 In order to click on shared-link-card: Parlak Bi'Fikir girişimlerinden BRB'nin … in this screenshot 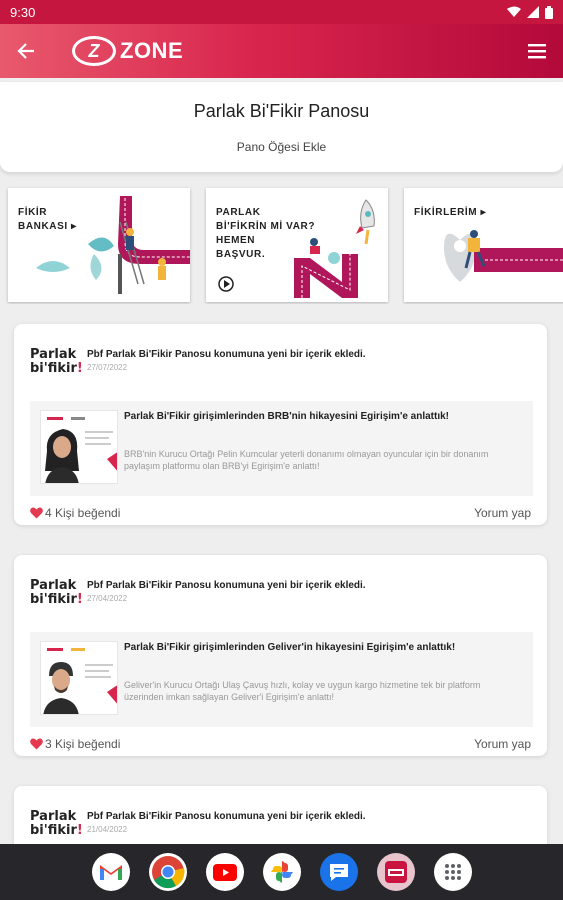, I will do `click(281, 448)`.